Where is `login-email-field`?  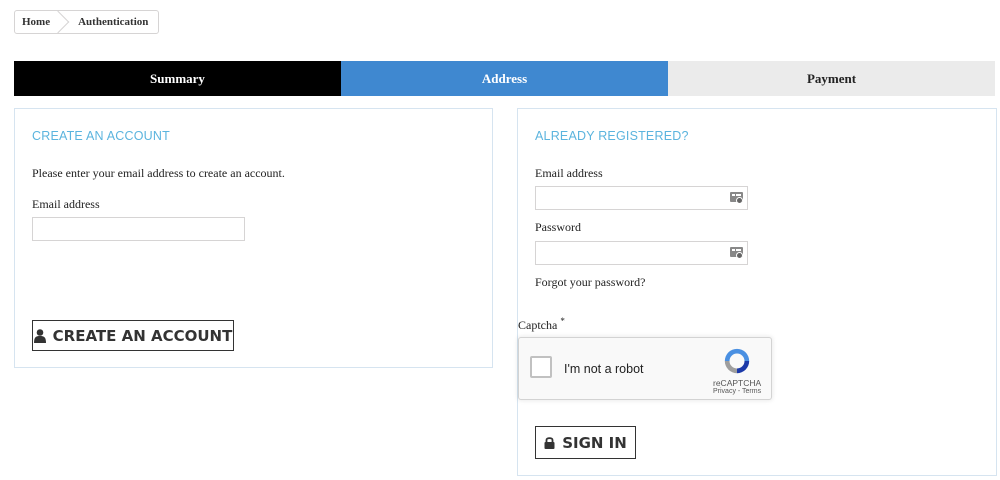 login-email-field is located at coordinates (641, 198).